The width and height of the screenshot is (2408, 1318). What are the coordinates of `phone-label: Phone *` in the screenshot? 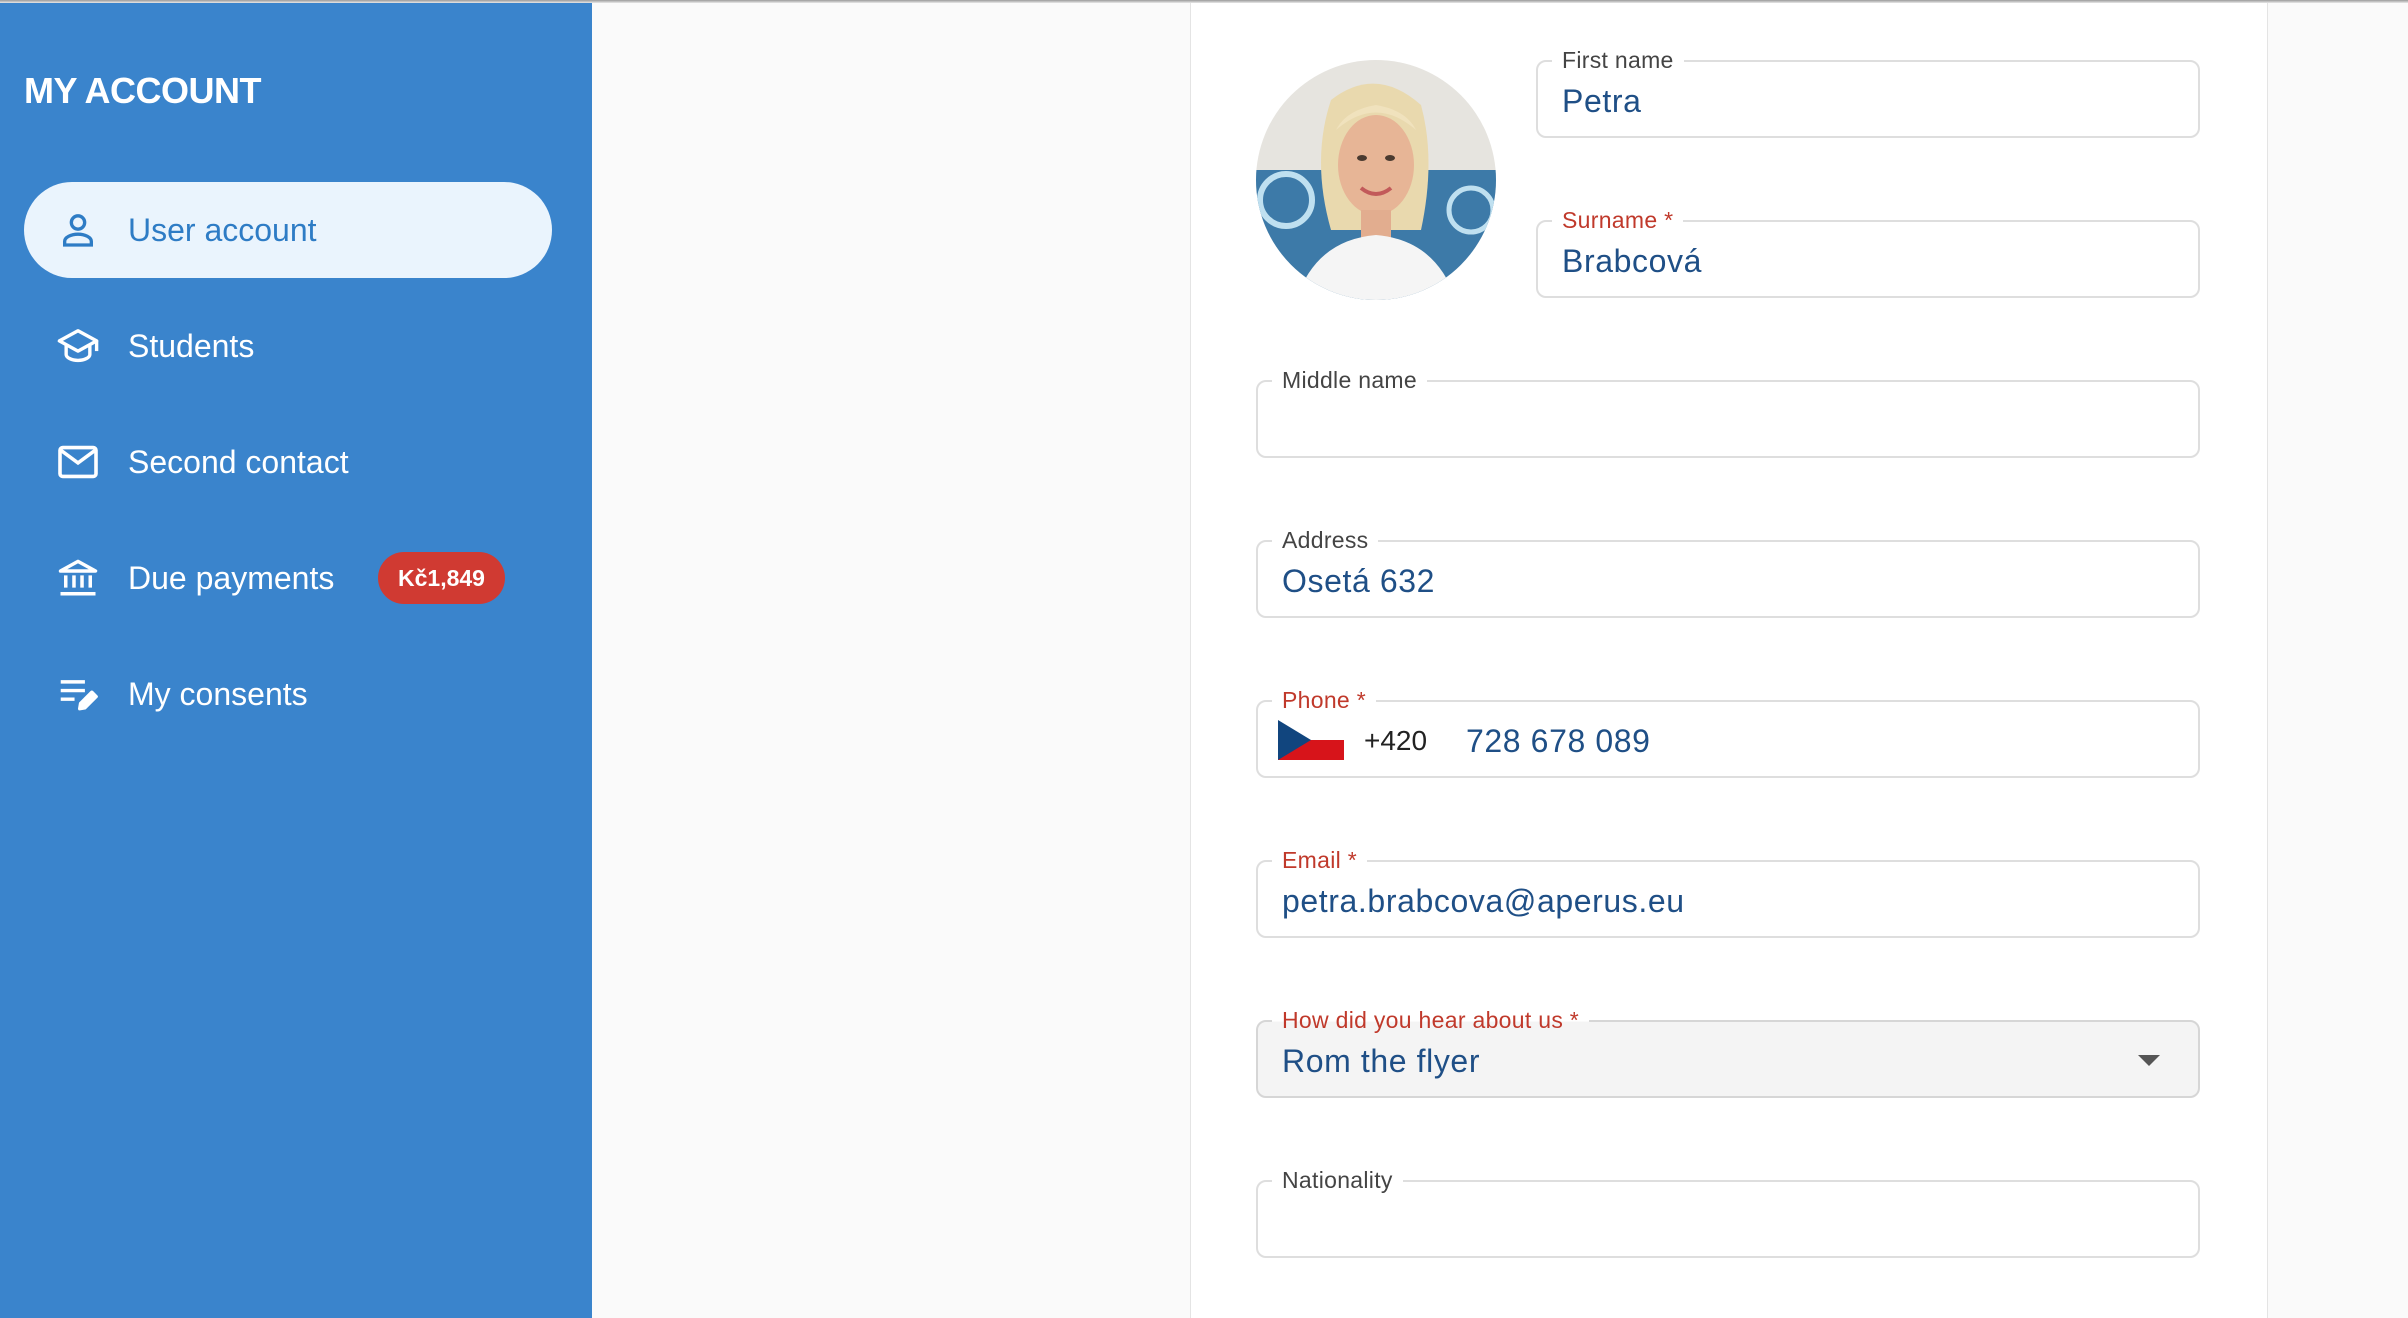 It's located at (1324, 700).